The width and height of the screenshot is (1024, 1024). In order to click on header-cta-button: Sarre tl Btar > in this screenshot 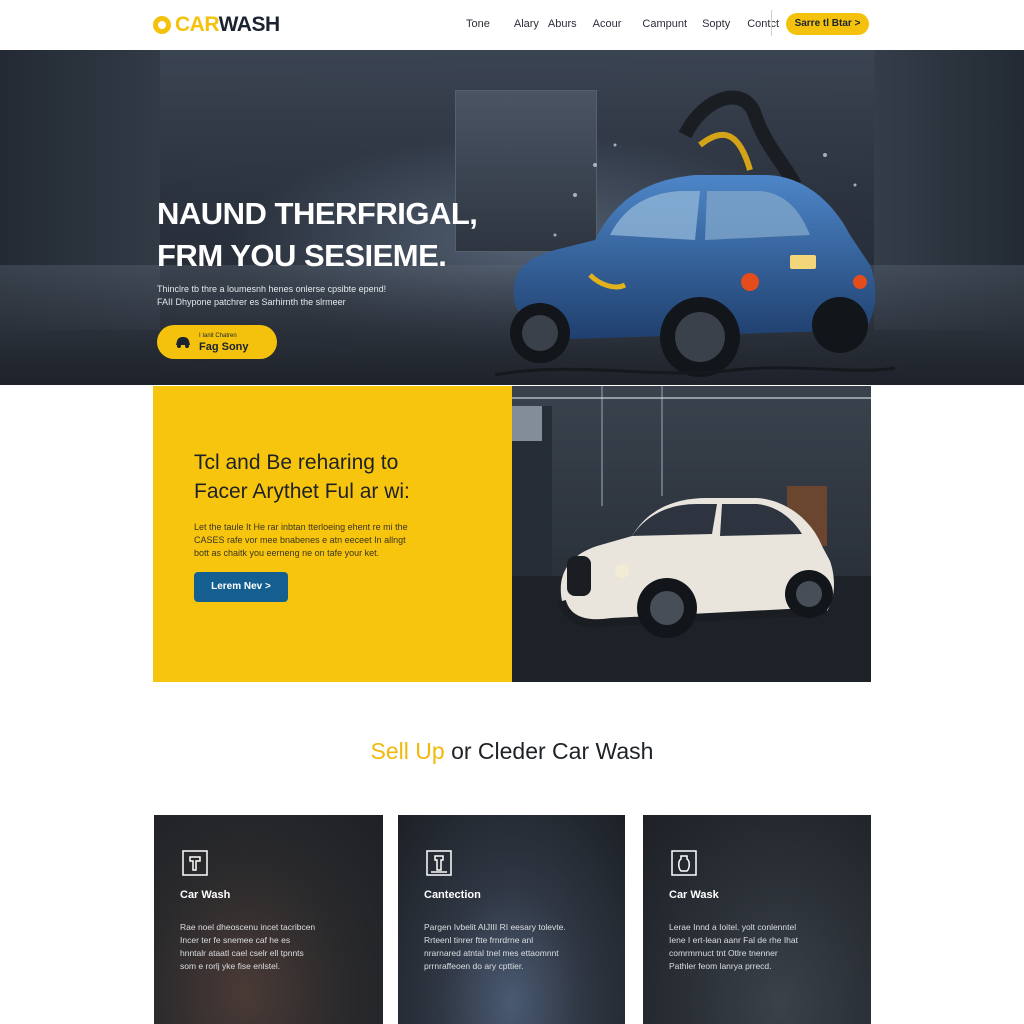, I will do `click(827, 24)`.